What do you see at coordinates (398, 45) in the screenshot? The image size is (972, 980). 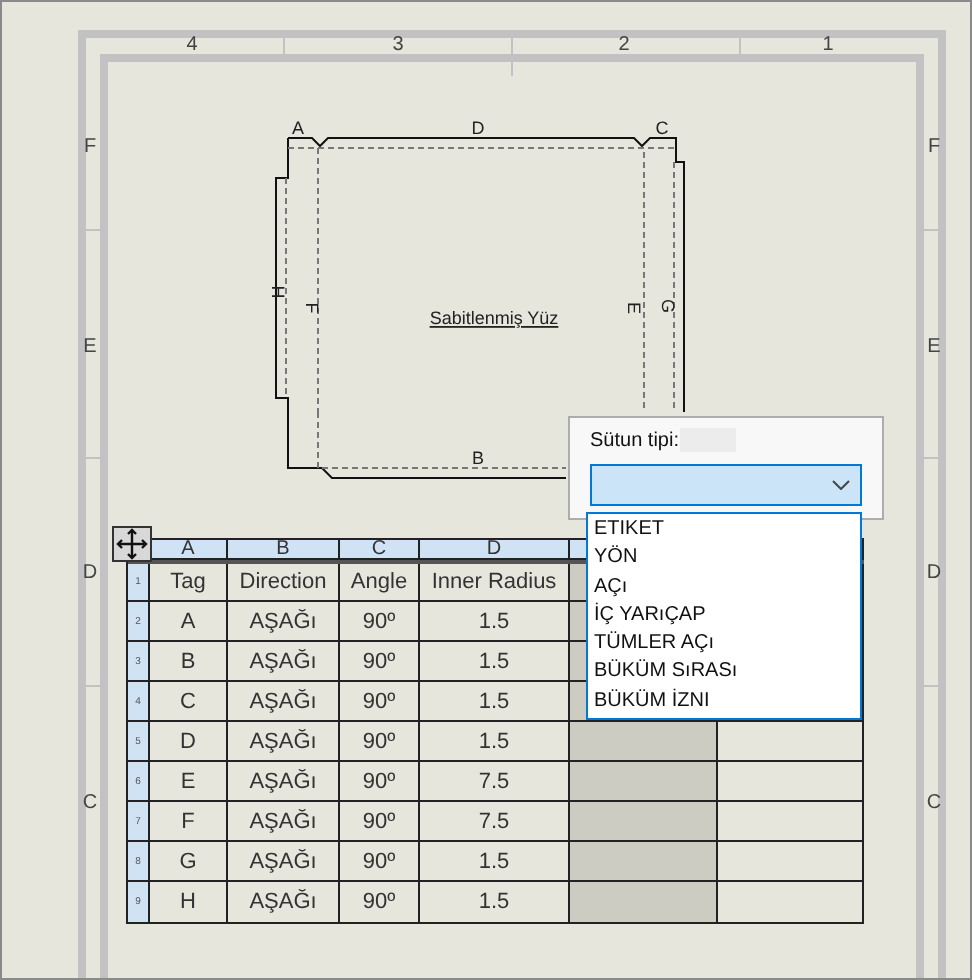 I see `zone-label: 3` at bounding box center [398, 45].